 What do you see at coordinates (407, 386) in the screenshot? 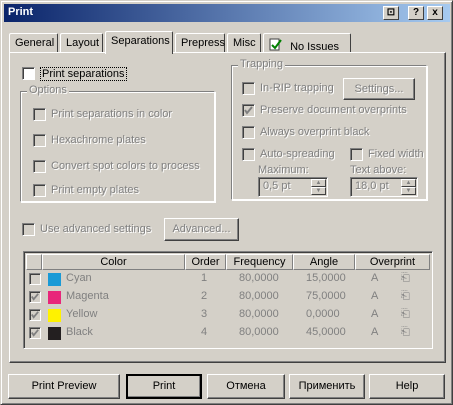
I see `help-button: Help` at bounding box center [407, 386].